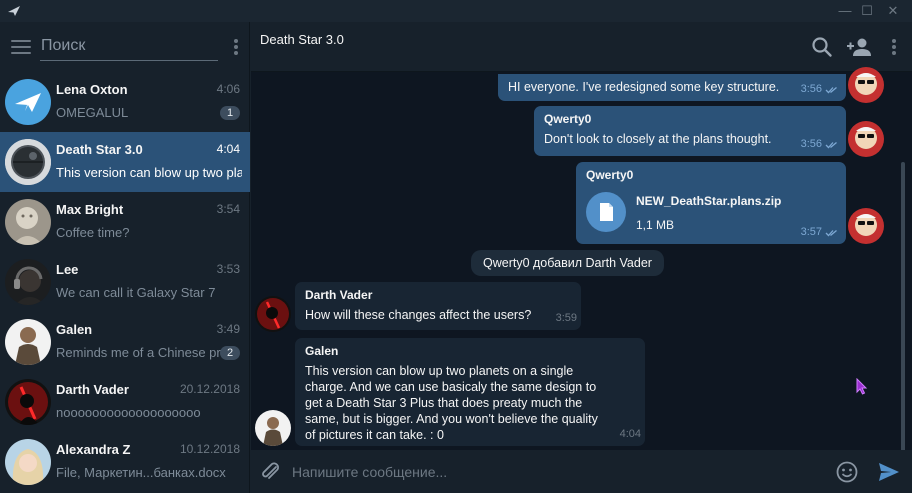  What do you see at coordinates (136, 292) in the screenshot?
I see `chat-preview: We can call it Galaxy Star 7` at bounding box center [136, 292].